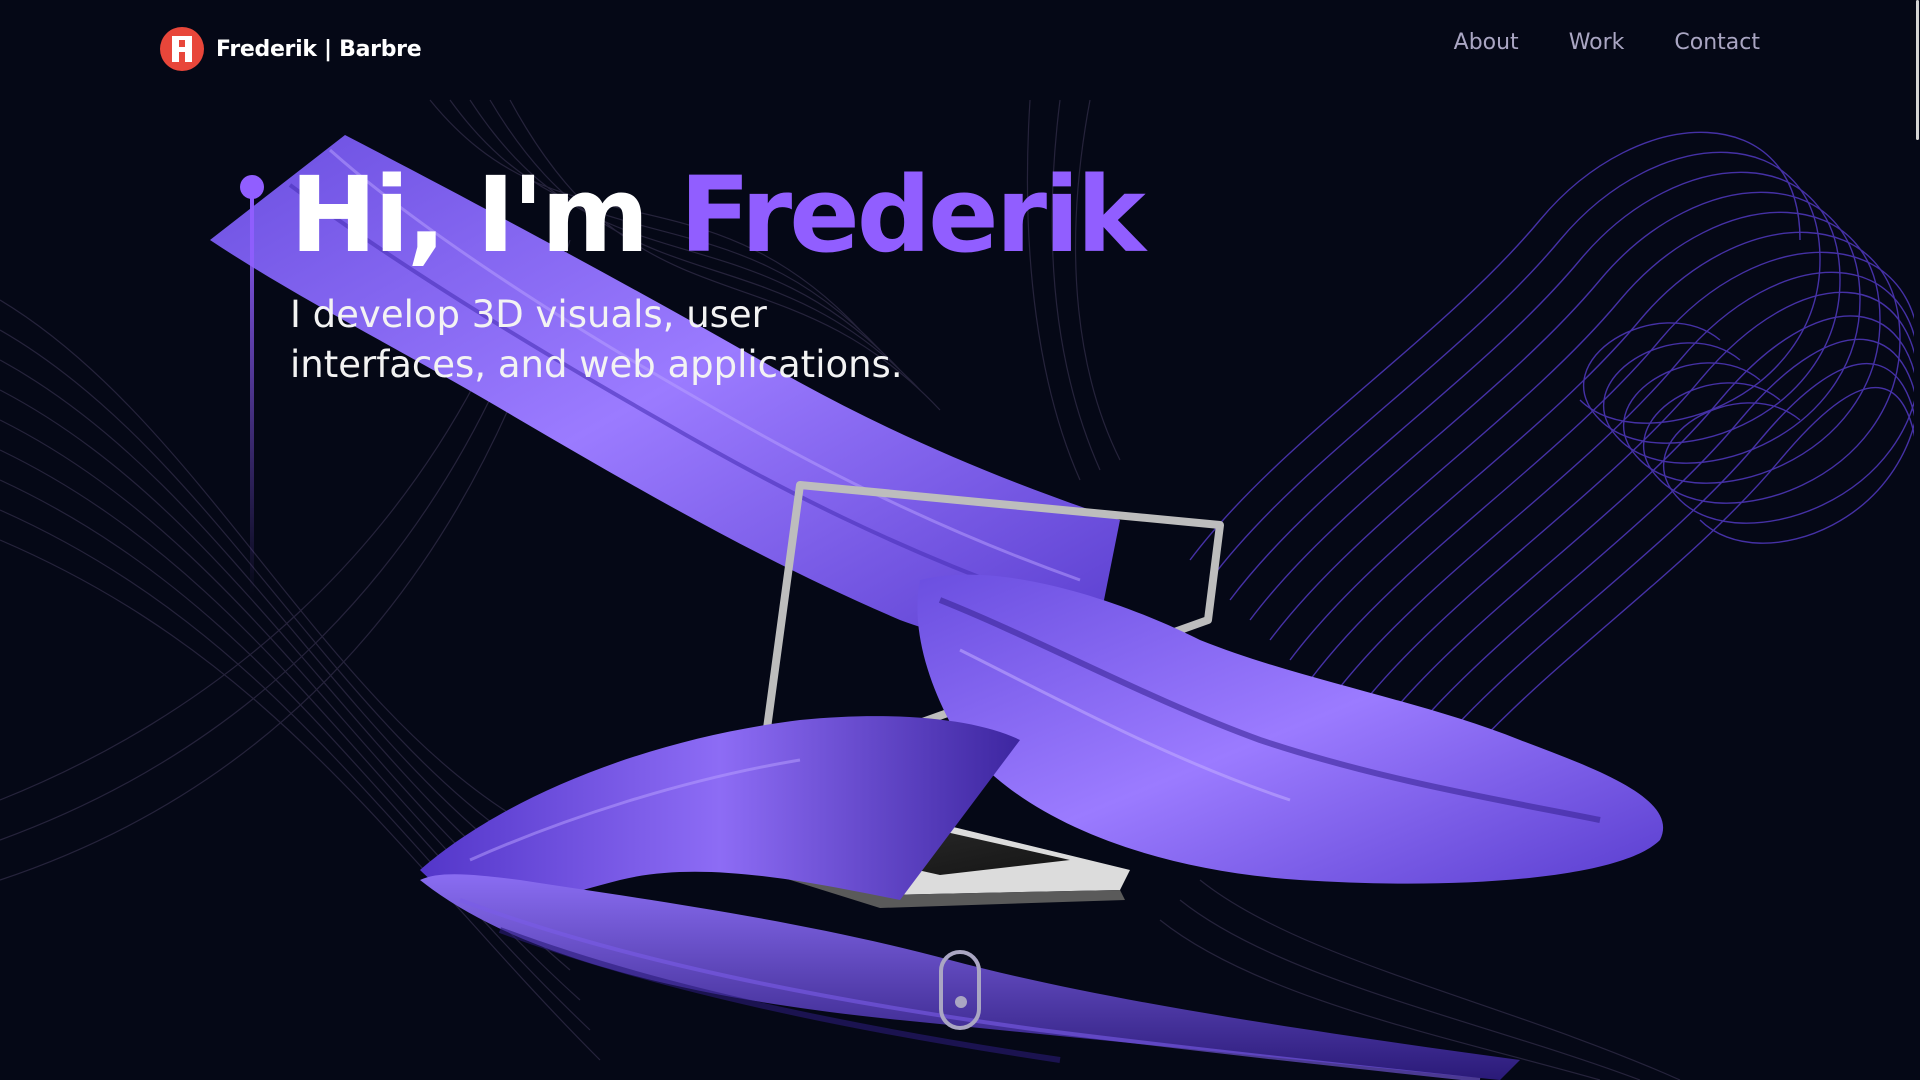 The image size is (1920, 1080). I want to click on brand-home-link: Frederik | Barbre, so click(291, 49).